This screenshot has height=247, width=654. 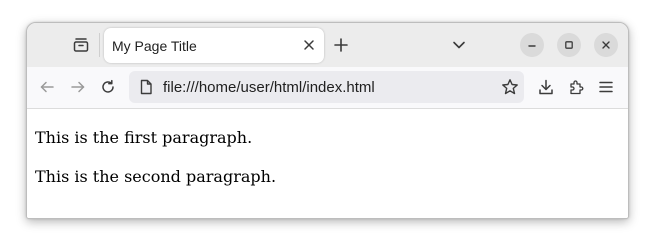 I want to click on maximize-button, so click(x=569, y=45).